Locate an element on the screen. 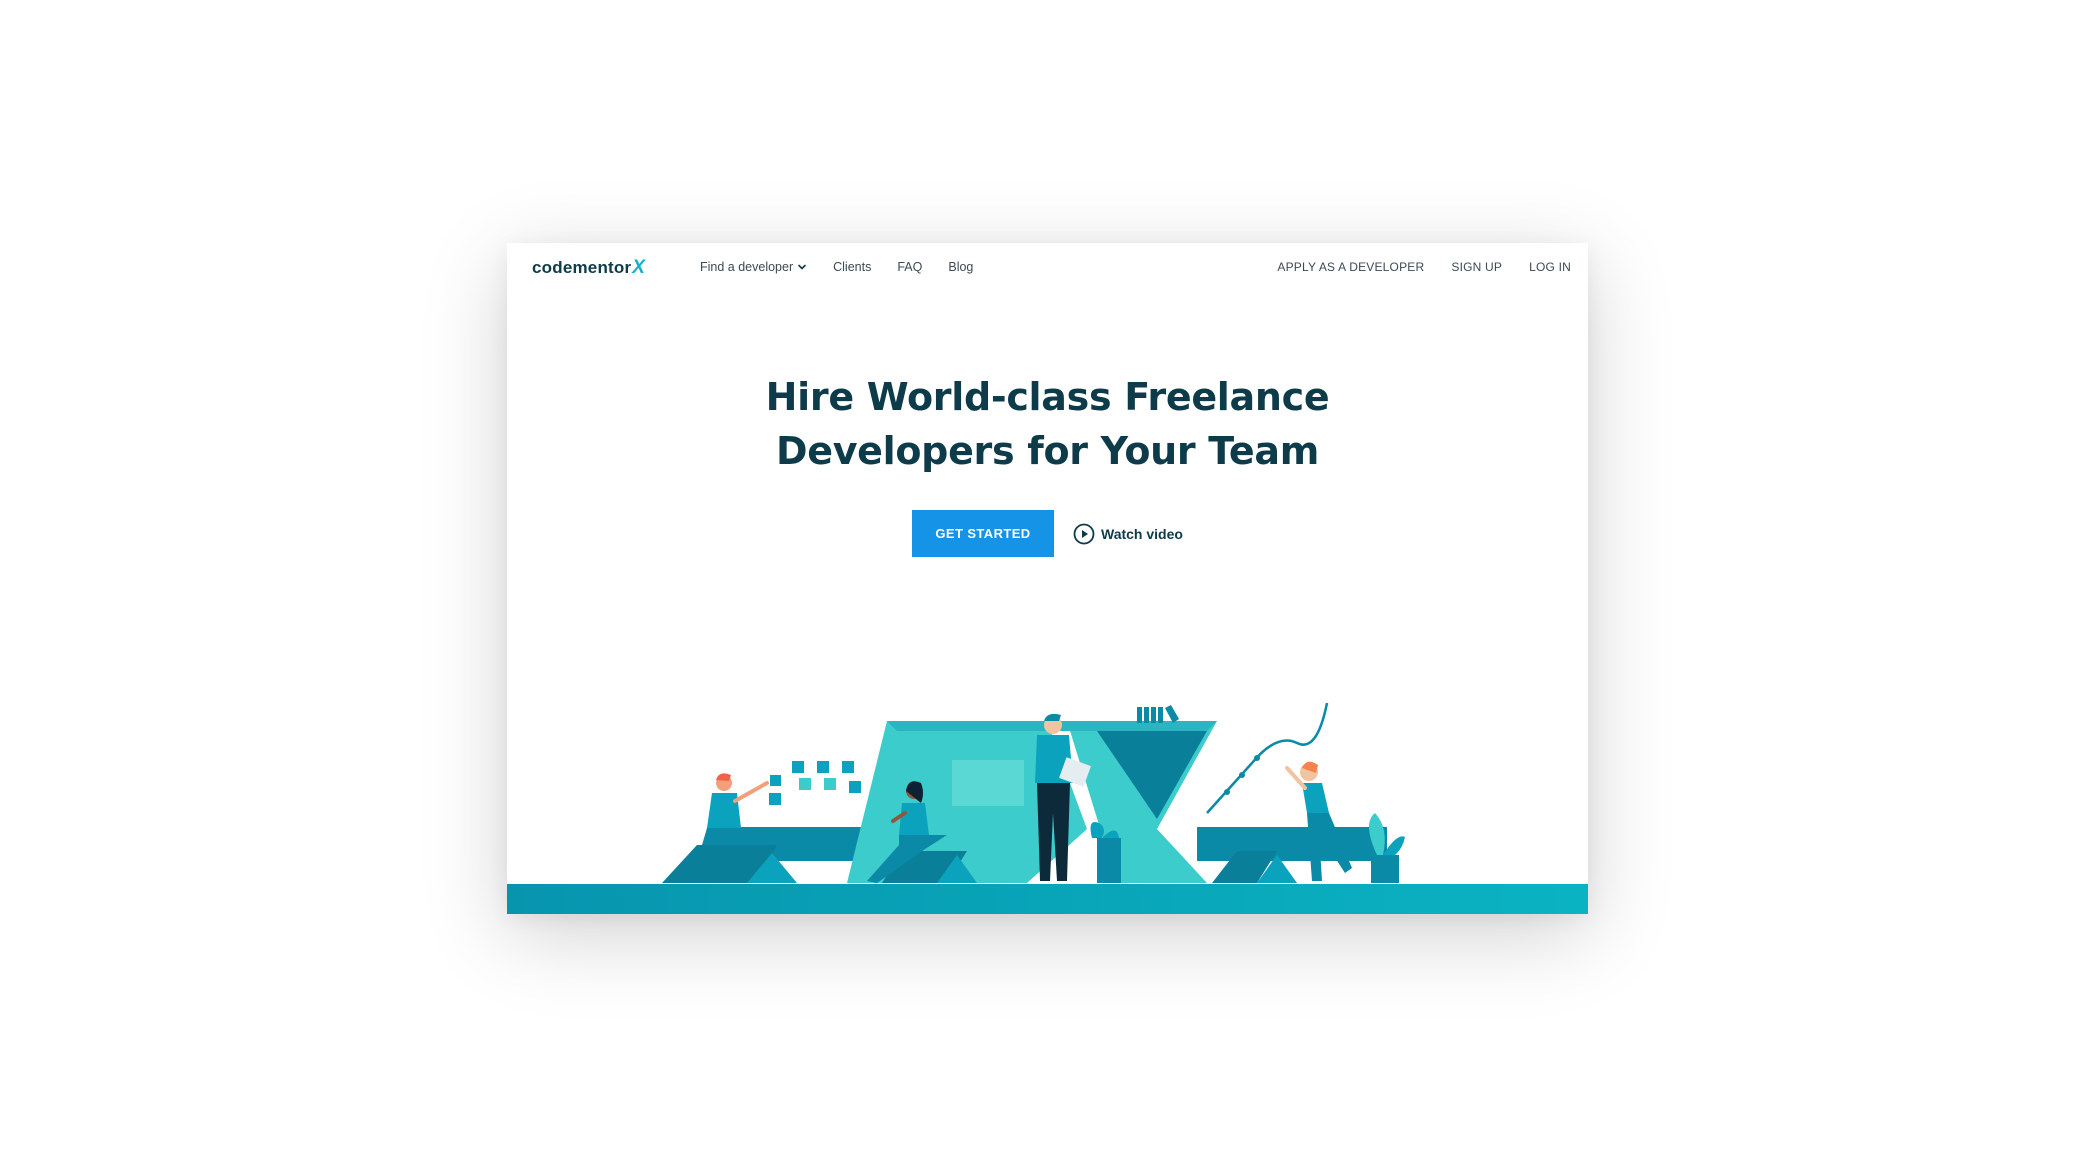 This screenshot has width=2080, height=1152. nav-sign-up: SIGN UP is located at coordinates (1476, 267).